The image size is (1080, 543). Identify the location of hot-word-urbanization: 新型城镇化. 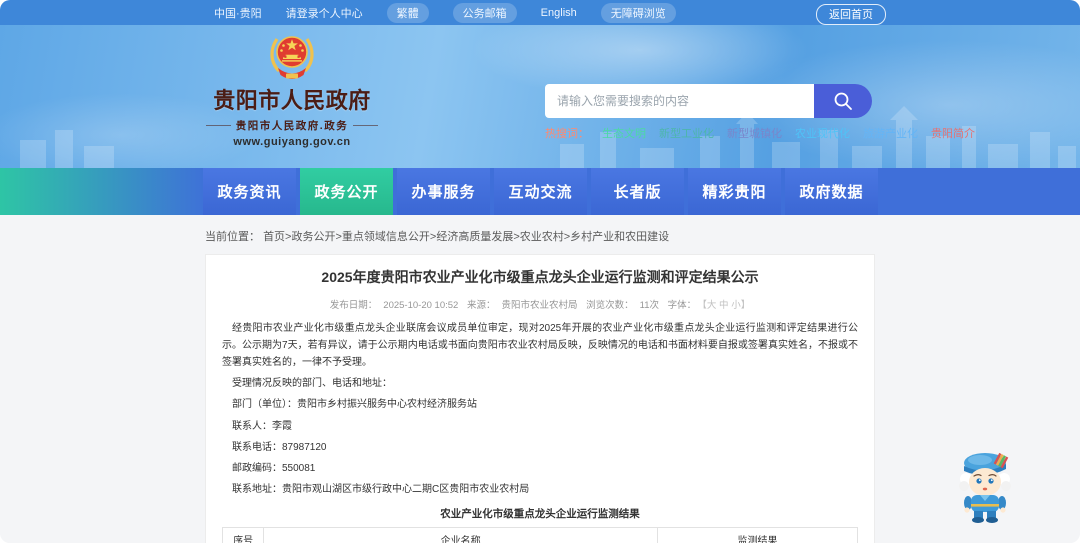
(754, 133).